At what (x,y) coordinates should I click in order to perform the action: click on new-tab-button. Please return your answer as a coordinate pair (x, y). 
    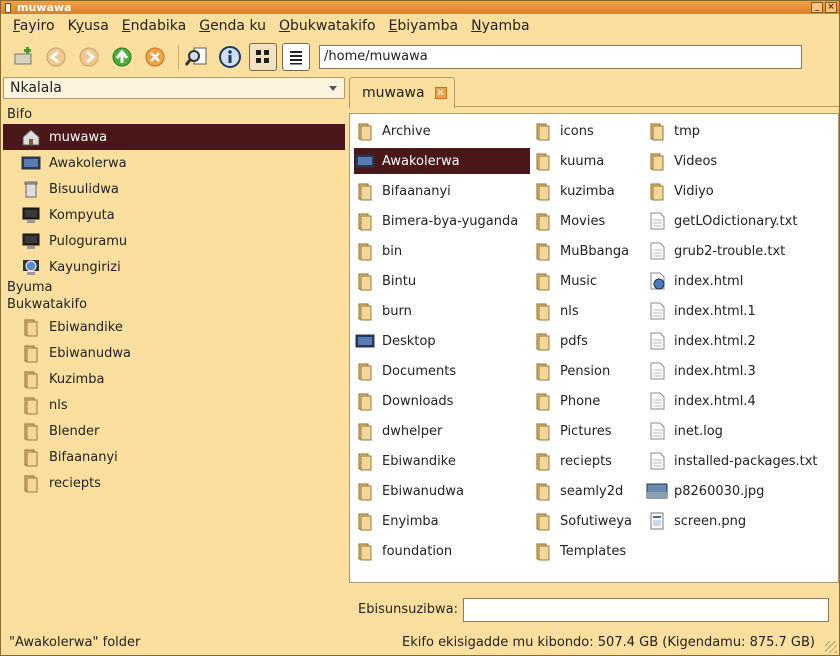
    Looking at the image, I should click on (23, 57).